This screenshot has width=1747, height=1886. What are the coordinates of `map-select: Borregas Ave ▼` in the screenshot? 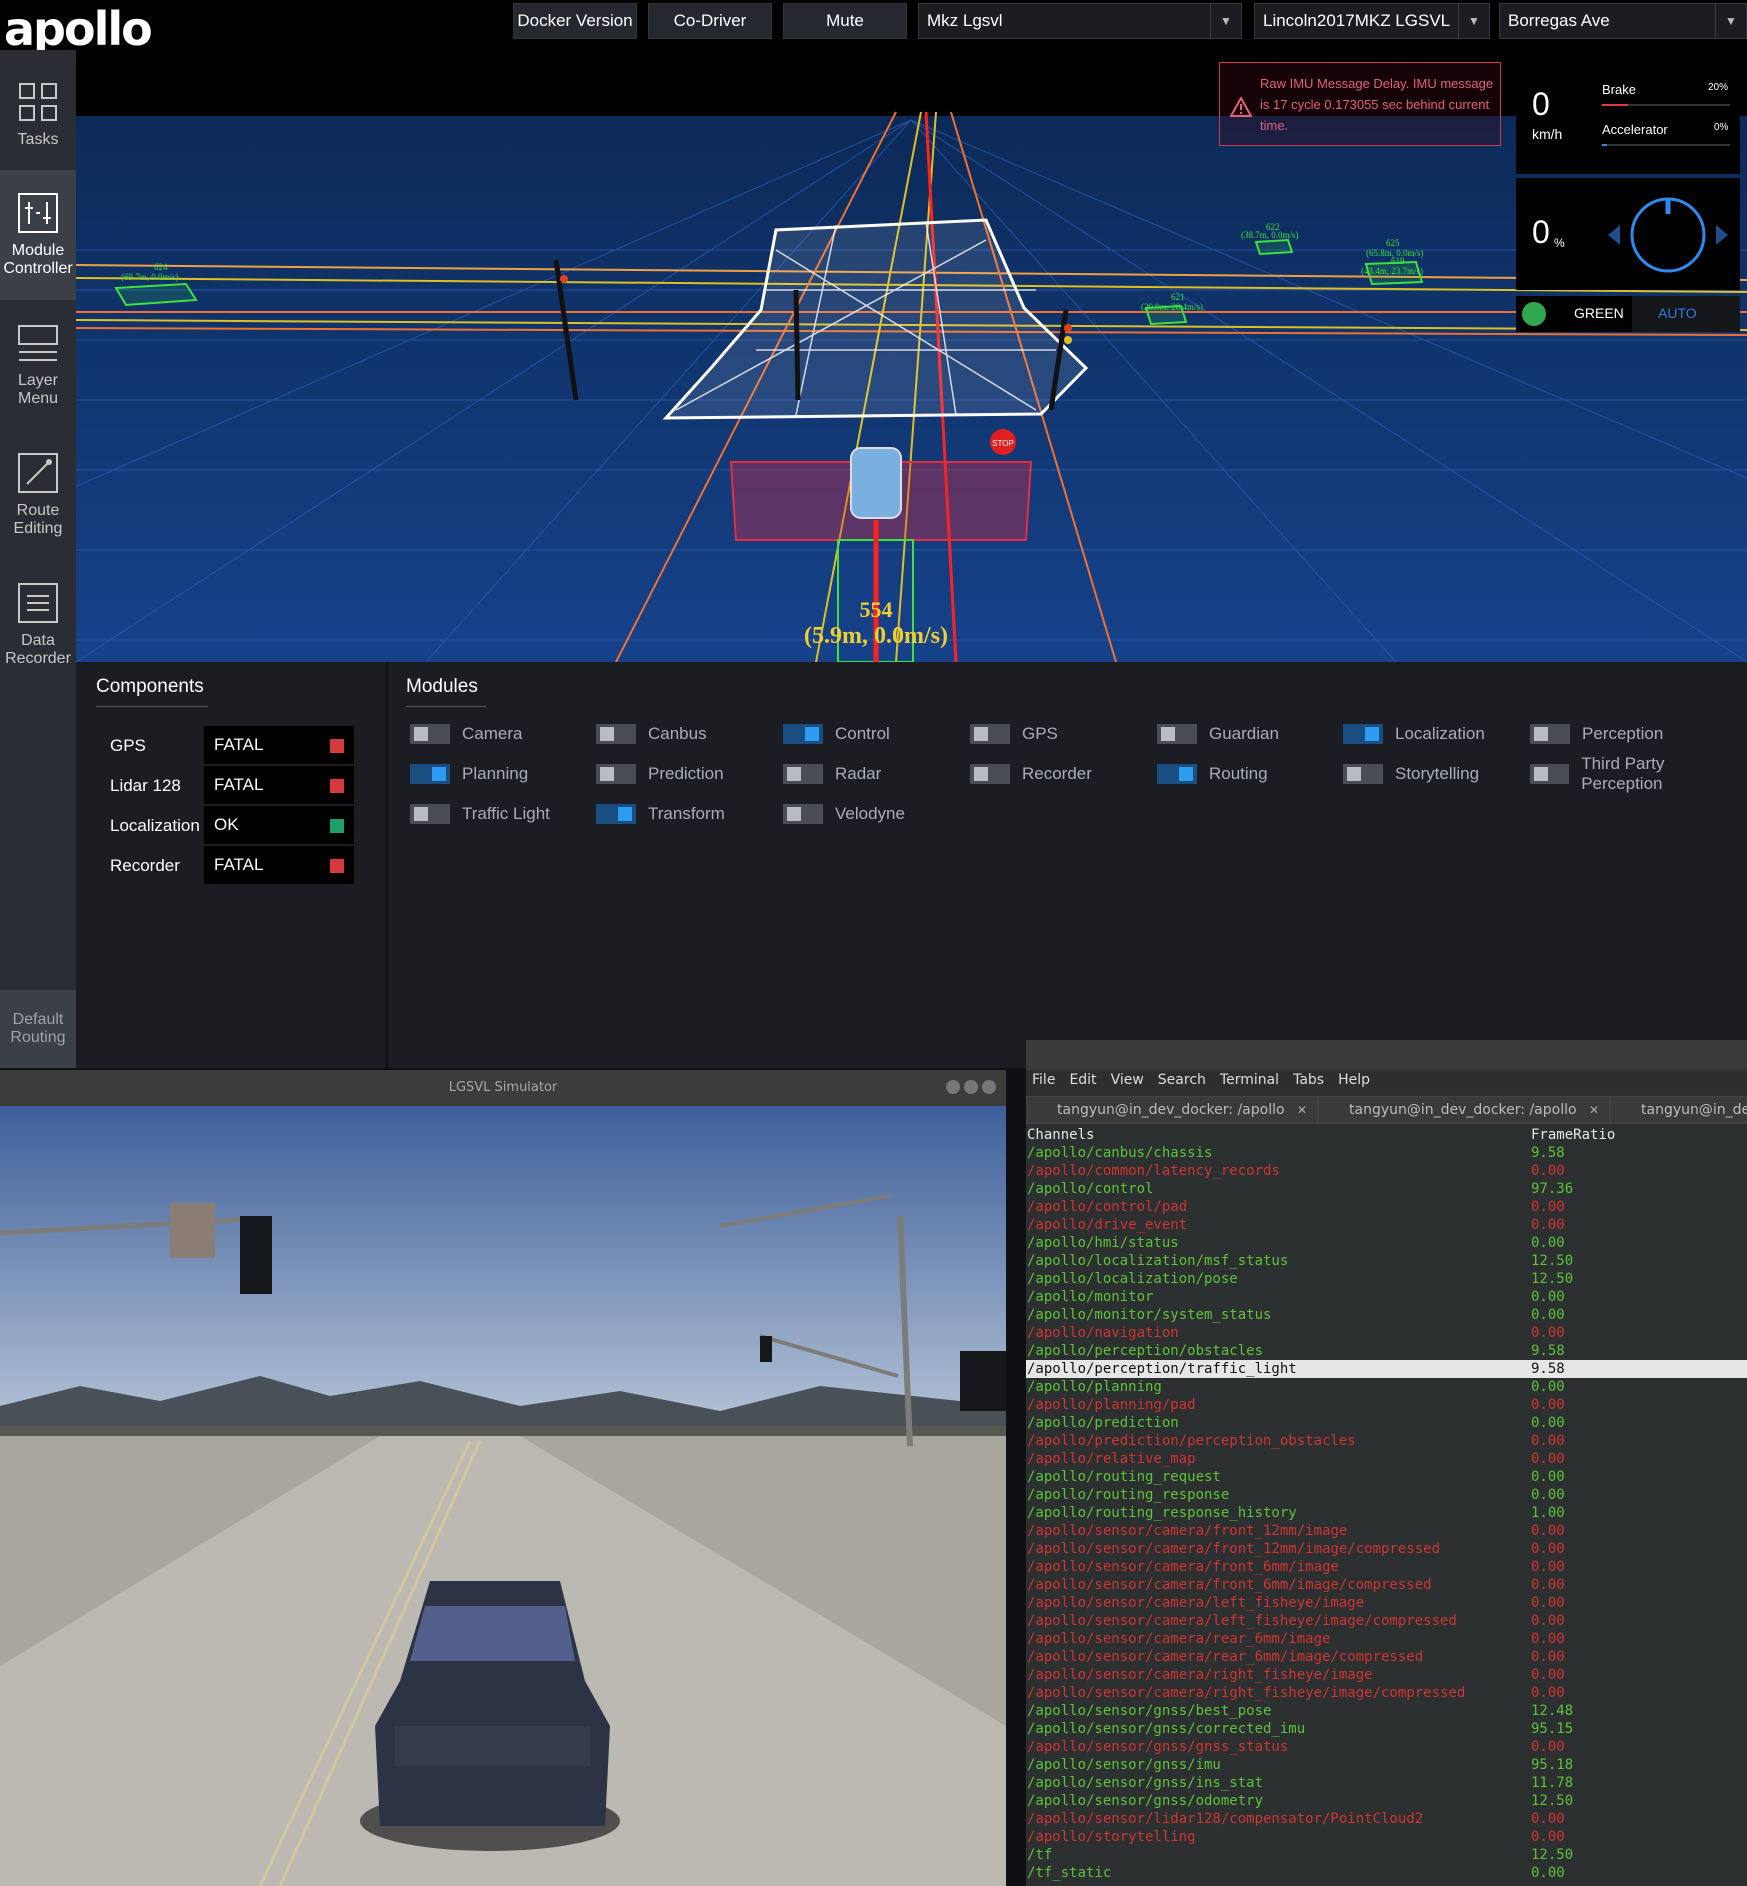 It's located at (1623, 21).